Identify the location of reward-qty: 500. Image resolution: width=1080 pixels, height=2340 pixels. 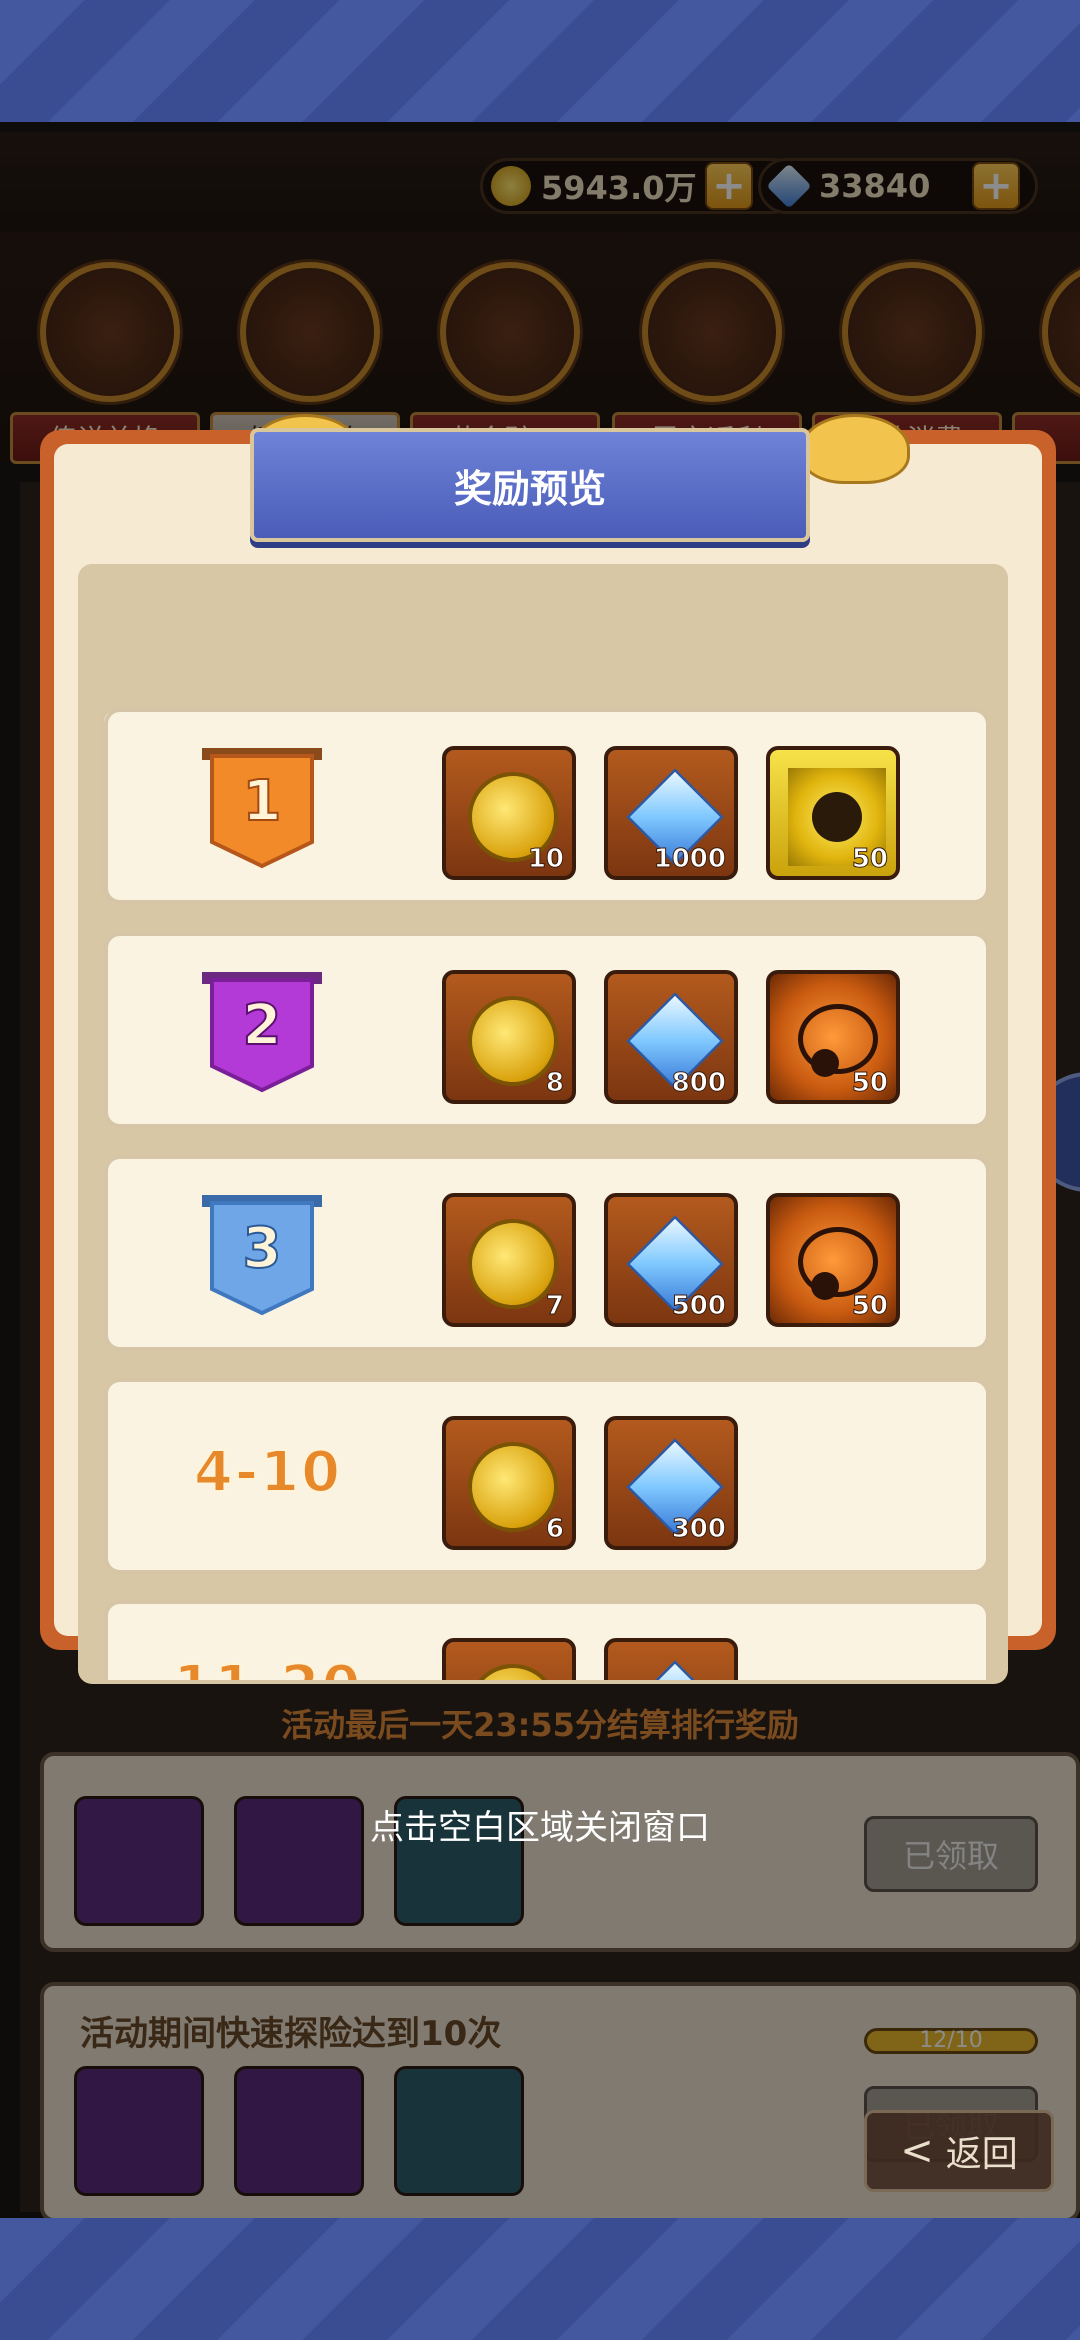
(698, 1306).